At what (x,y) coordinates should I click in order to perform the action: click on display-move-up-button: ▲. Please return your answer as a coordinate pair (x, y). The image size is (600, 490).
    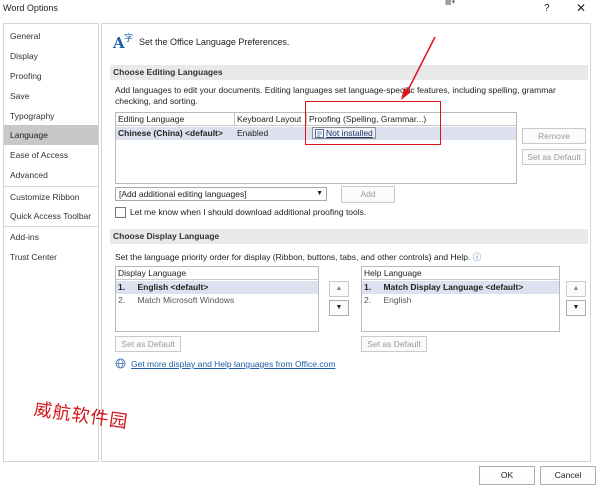
    Looking at the image, I should click on (339, 289).